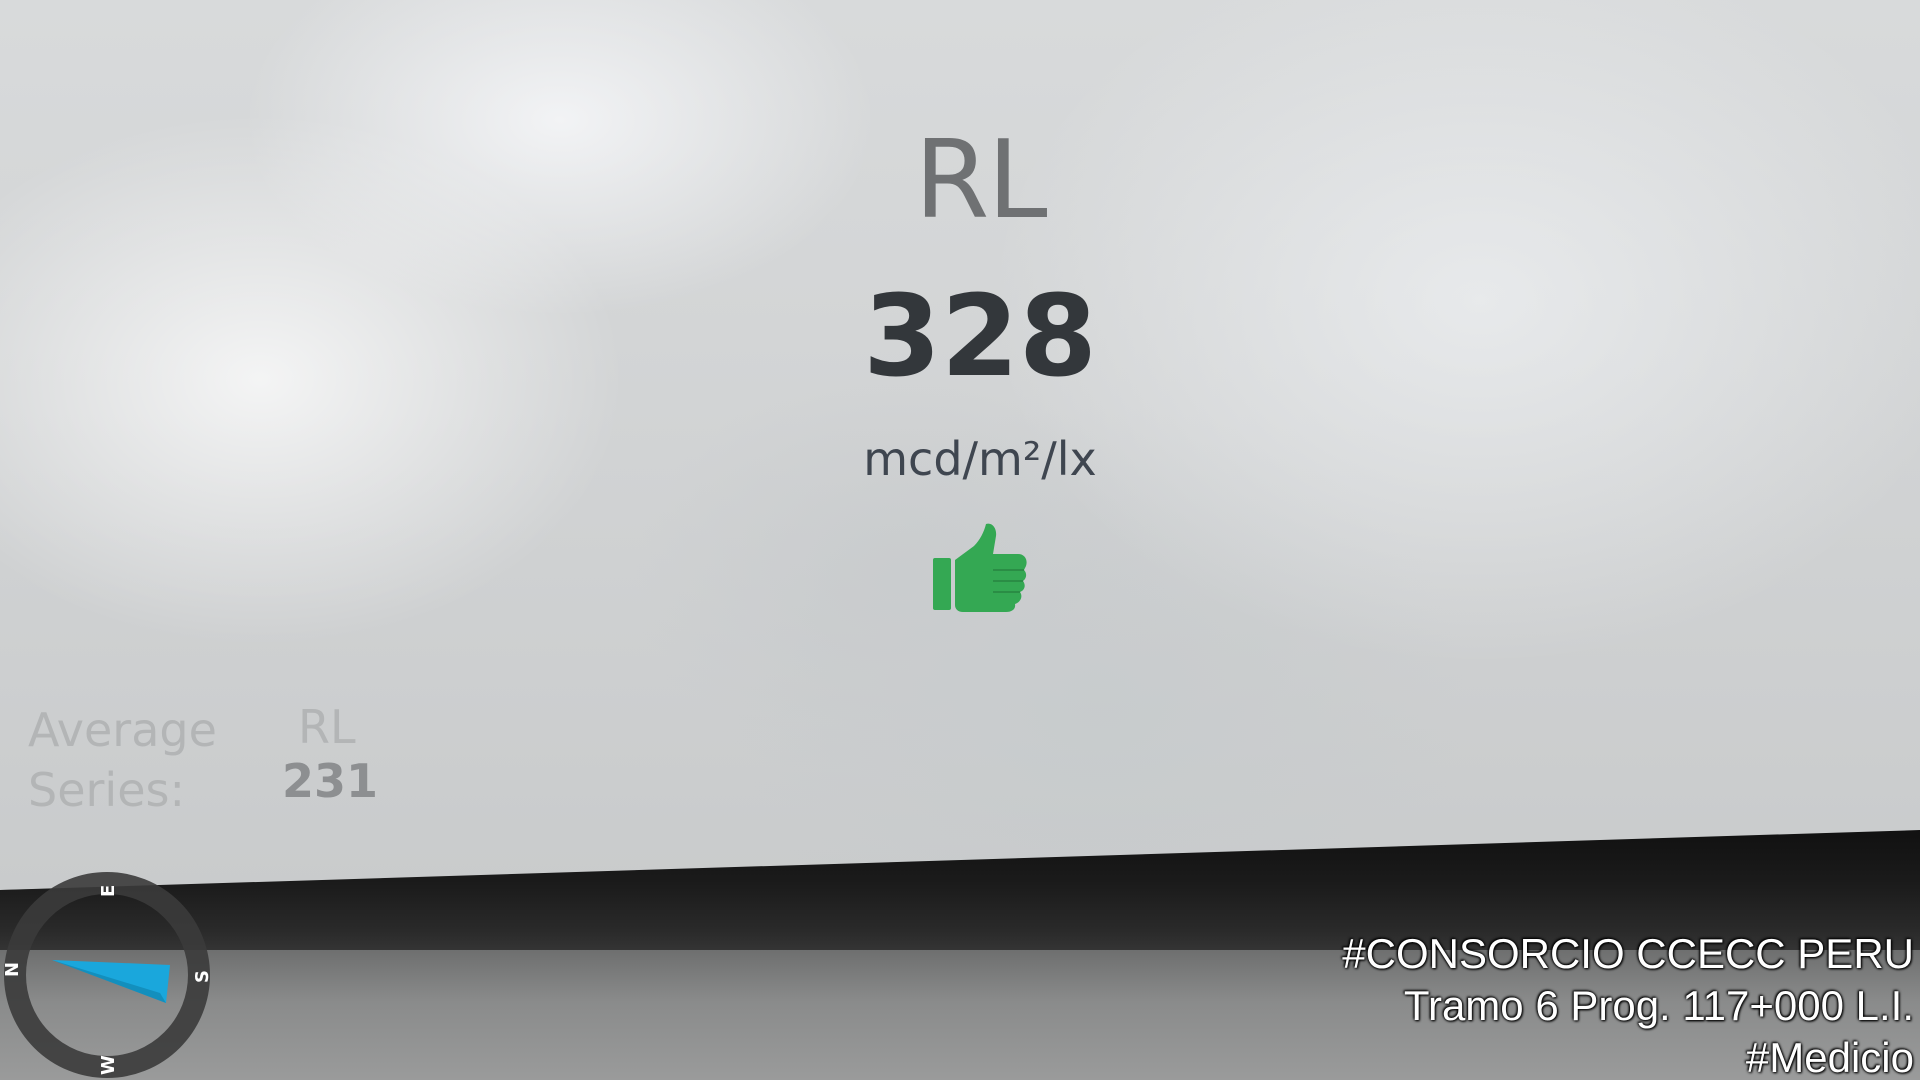  What do you see at coordinates (980, 570) in the screenshot?
I see `thumbs-up-icon` at bounding box center [980, 570].